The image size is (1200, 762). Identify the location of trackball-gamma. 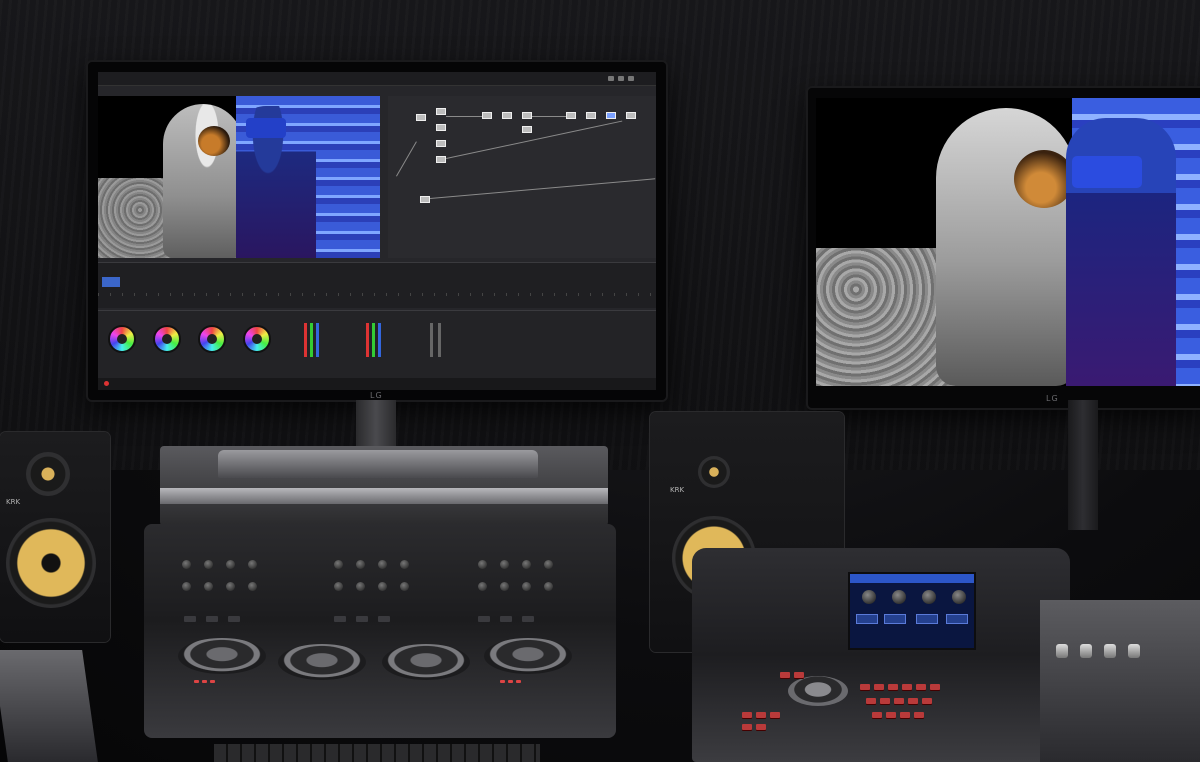
(322, 662).